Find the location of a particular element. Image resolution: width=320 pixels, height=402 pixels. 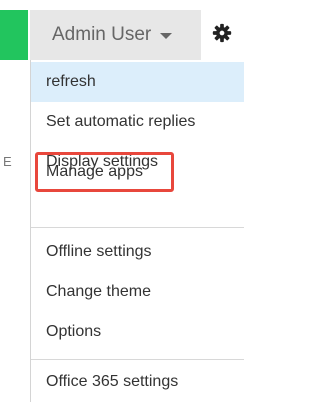

menu-item-offline-settings: Offline settings is located at coordinates (137, 252).